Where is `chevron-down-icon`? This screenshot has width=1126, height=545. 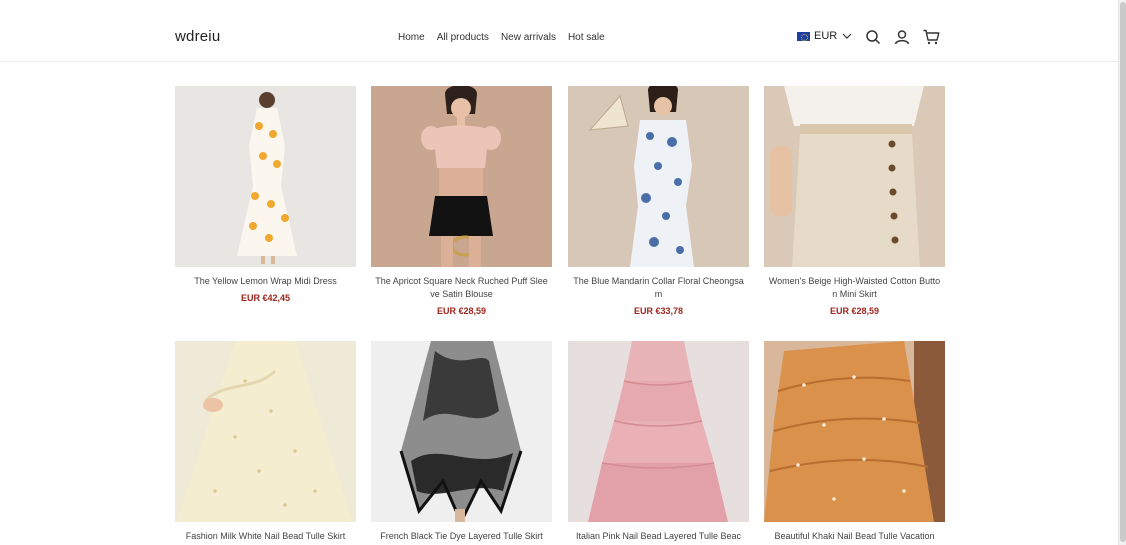 chevron-down-icon is located at coordinates (847, 36).